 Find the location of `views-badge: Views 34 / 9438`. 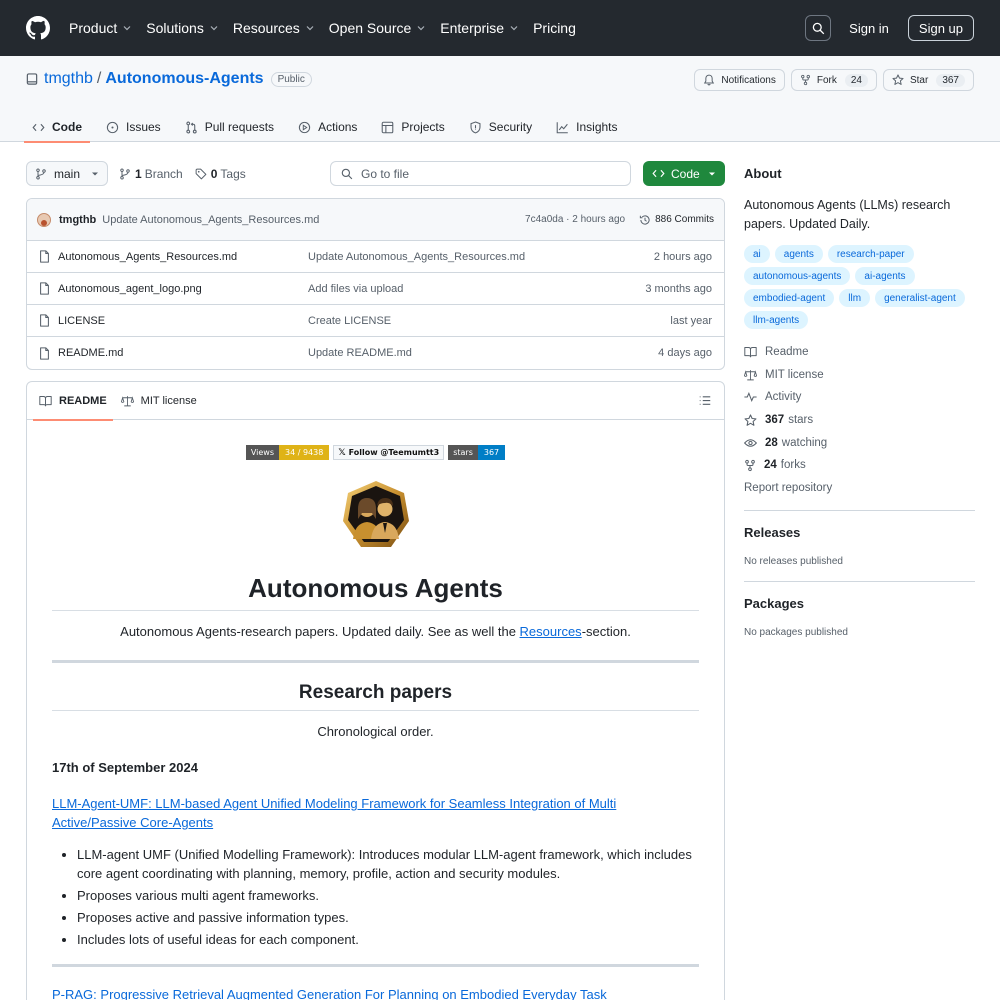

views-badge: Views 34 / 9438 is located at coordinates (287, 452).